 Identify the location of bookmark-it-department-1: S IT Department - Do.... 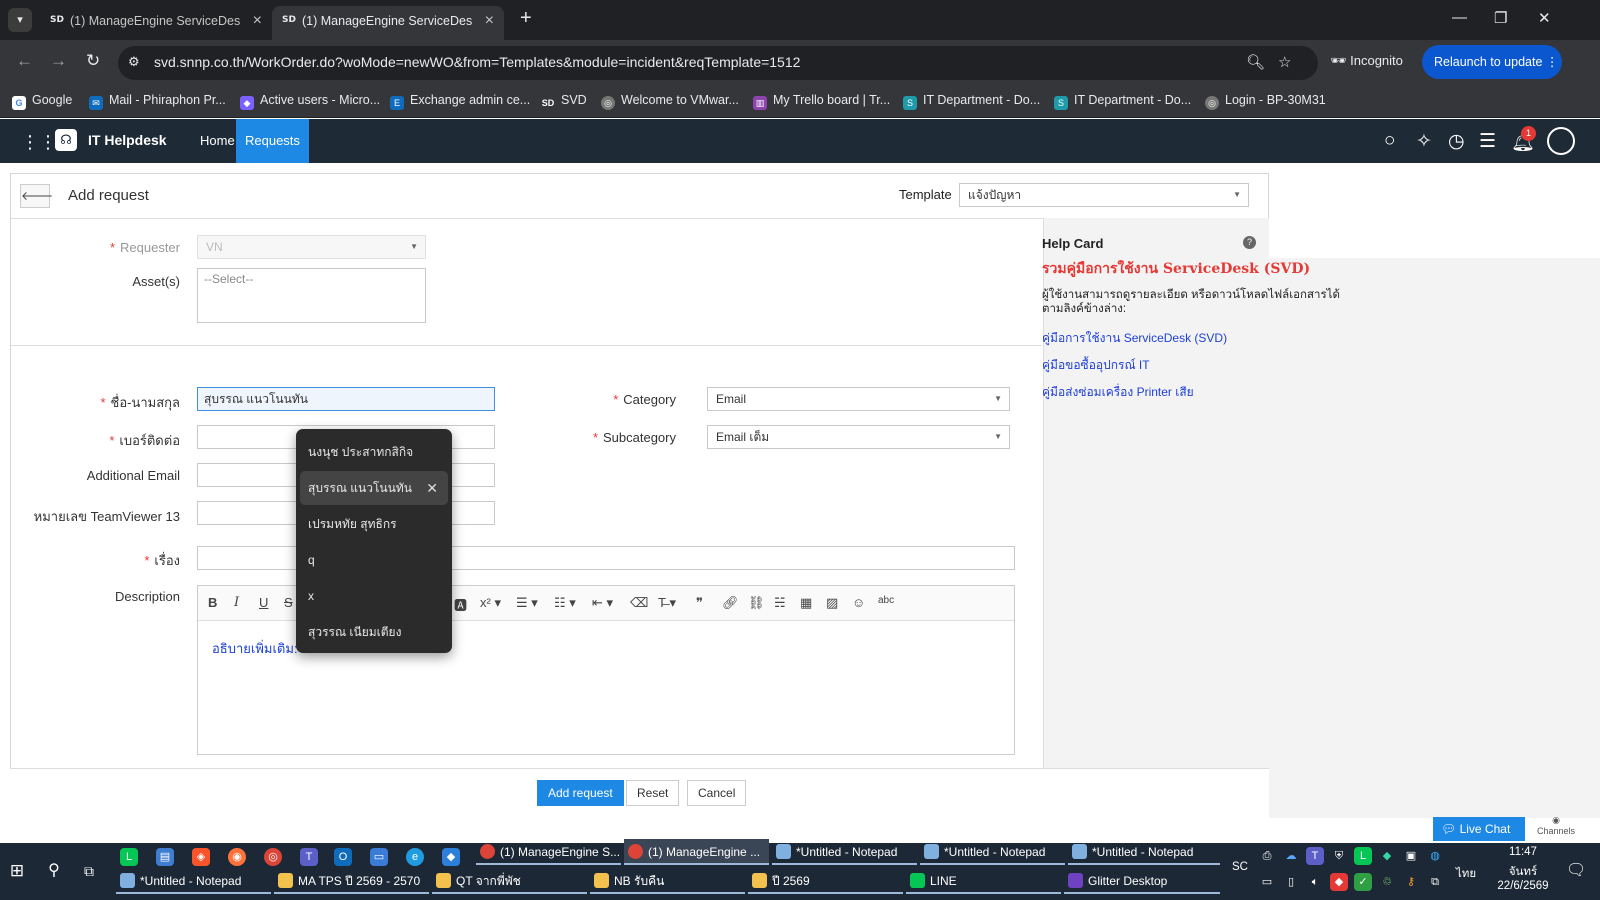
(971, 101).